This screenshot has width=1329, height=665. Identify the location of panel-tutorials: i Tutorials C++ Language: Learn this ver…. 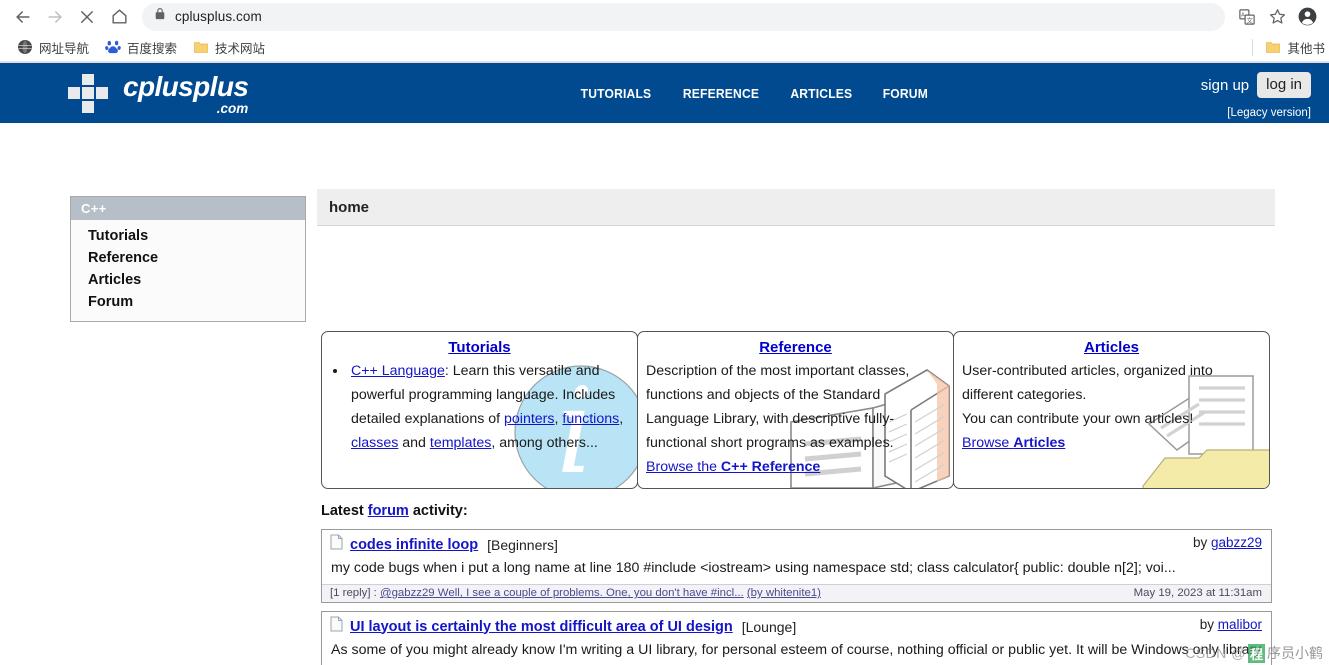
(479, 410).